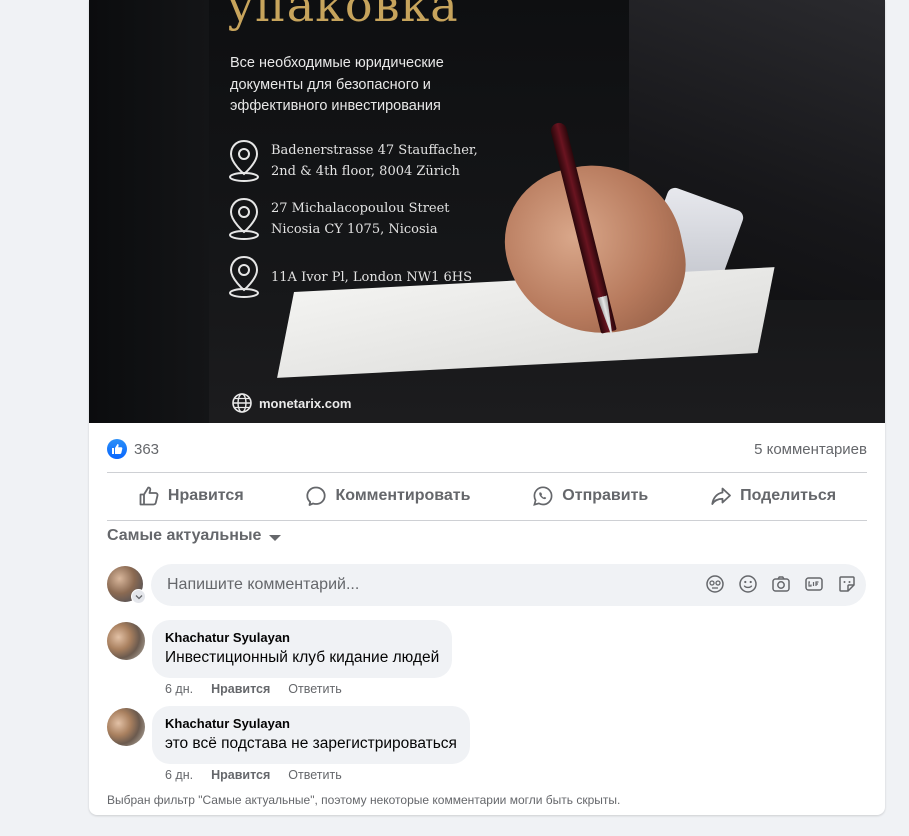 The image size is (909, 836). What do you see at coordinates (305, 403) in the screenshot?
I see `ad-website-text: monetarix.com` at bounding box center [305, 403].